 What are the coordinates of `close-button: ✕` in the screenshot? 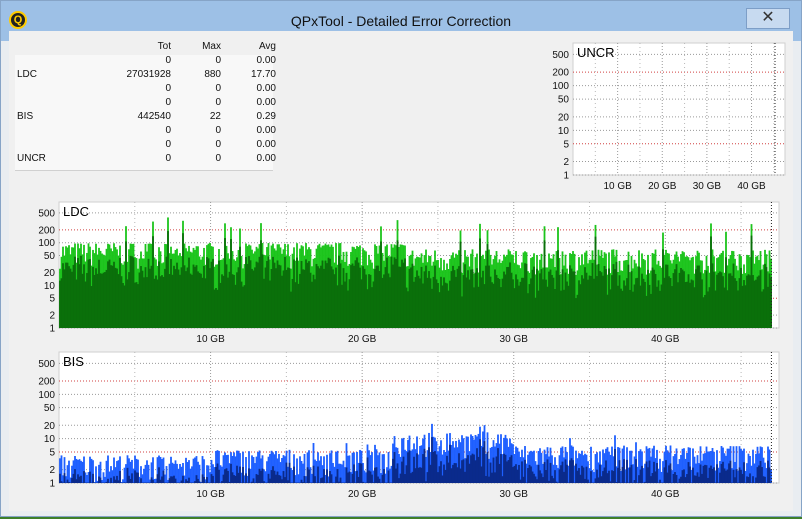 It's located at (768, 18).